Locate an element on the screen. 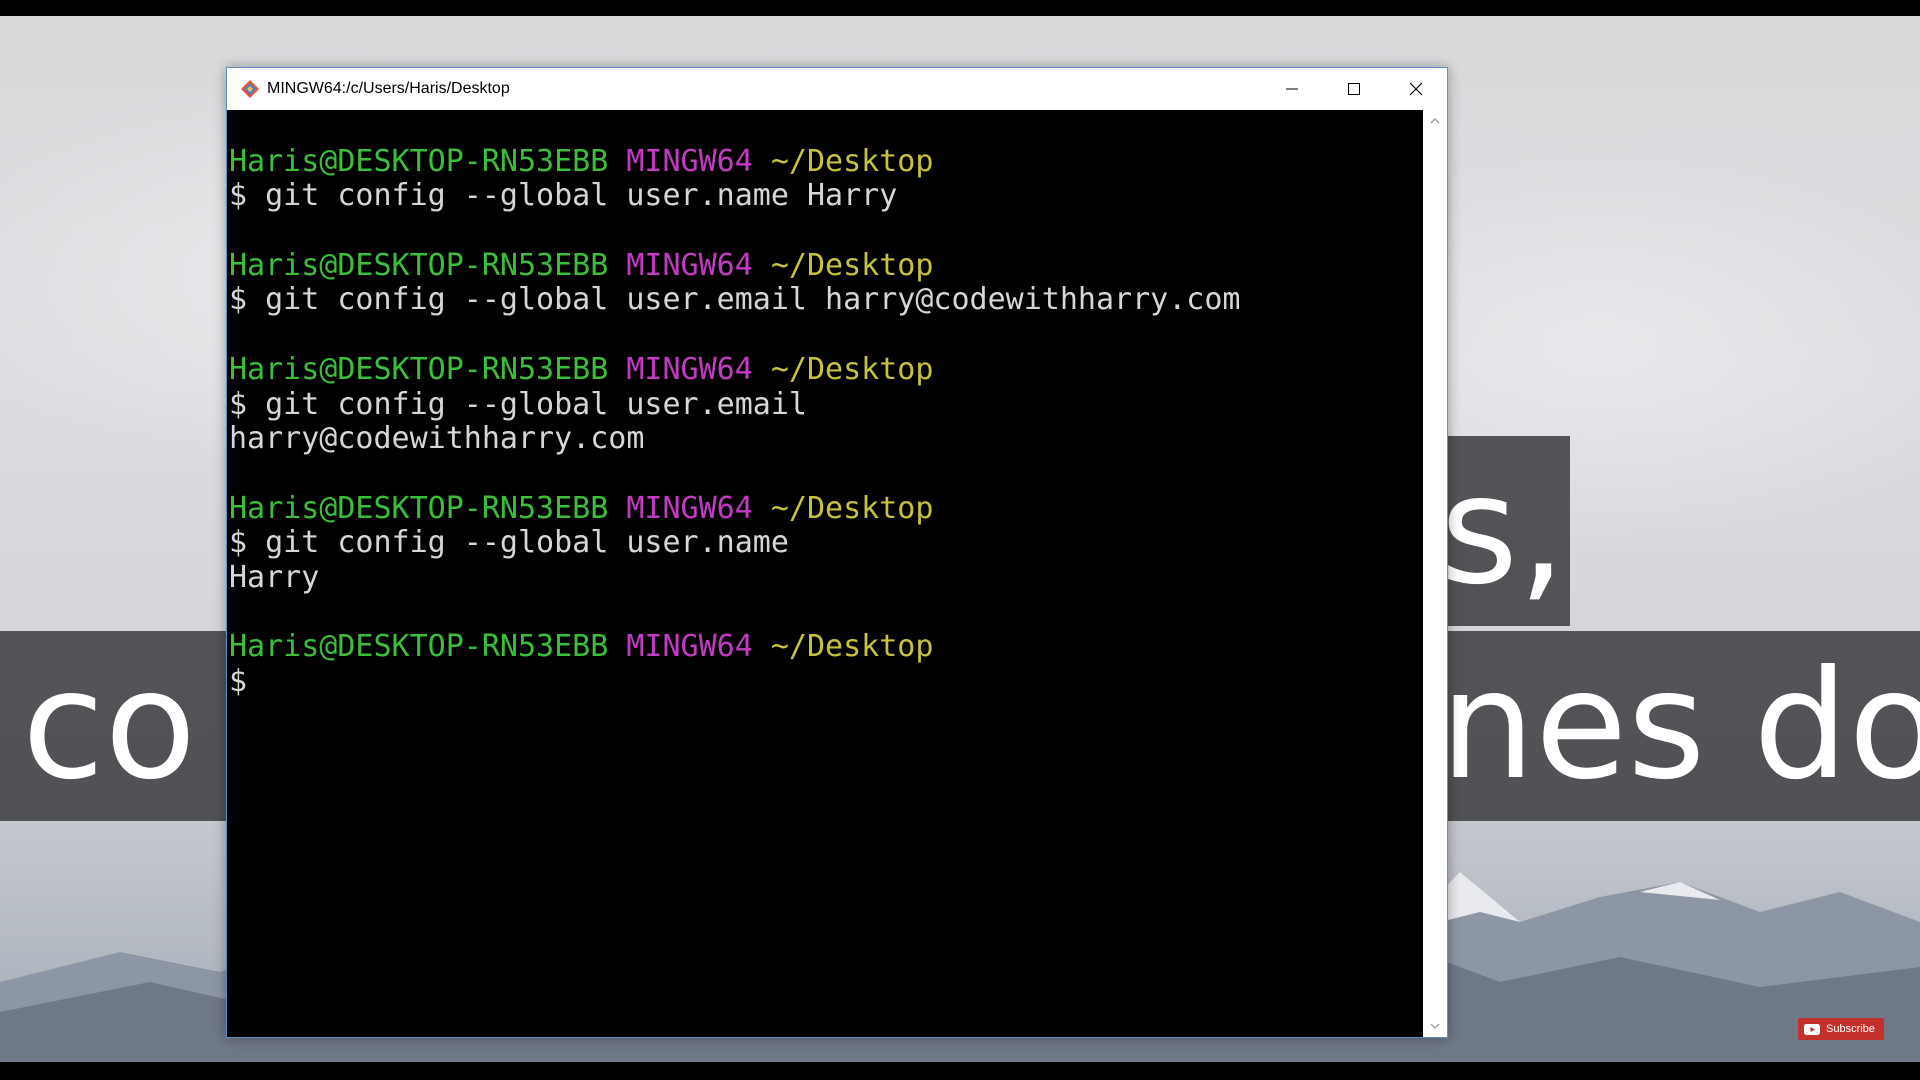 The width and height of the screenshot is (1920, 1080). terminal-text: $ git config --global user.name Harry is located at coordinates (563, 196).